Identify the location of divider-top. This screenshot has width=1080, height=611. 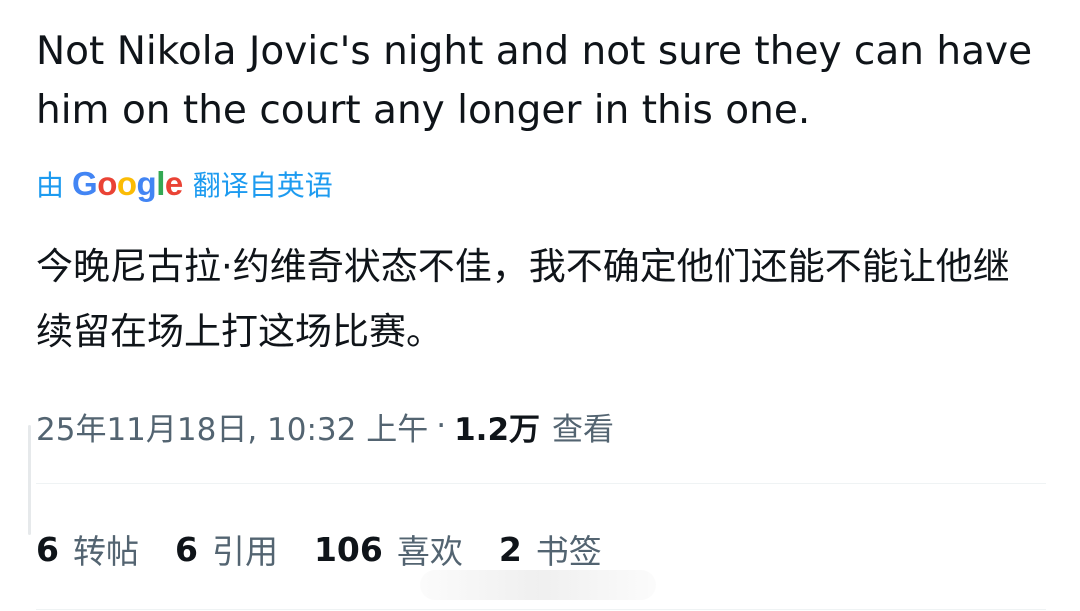
(541, 483).